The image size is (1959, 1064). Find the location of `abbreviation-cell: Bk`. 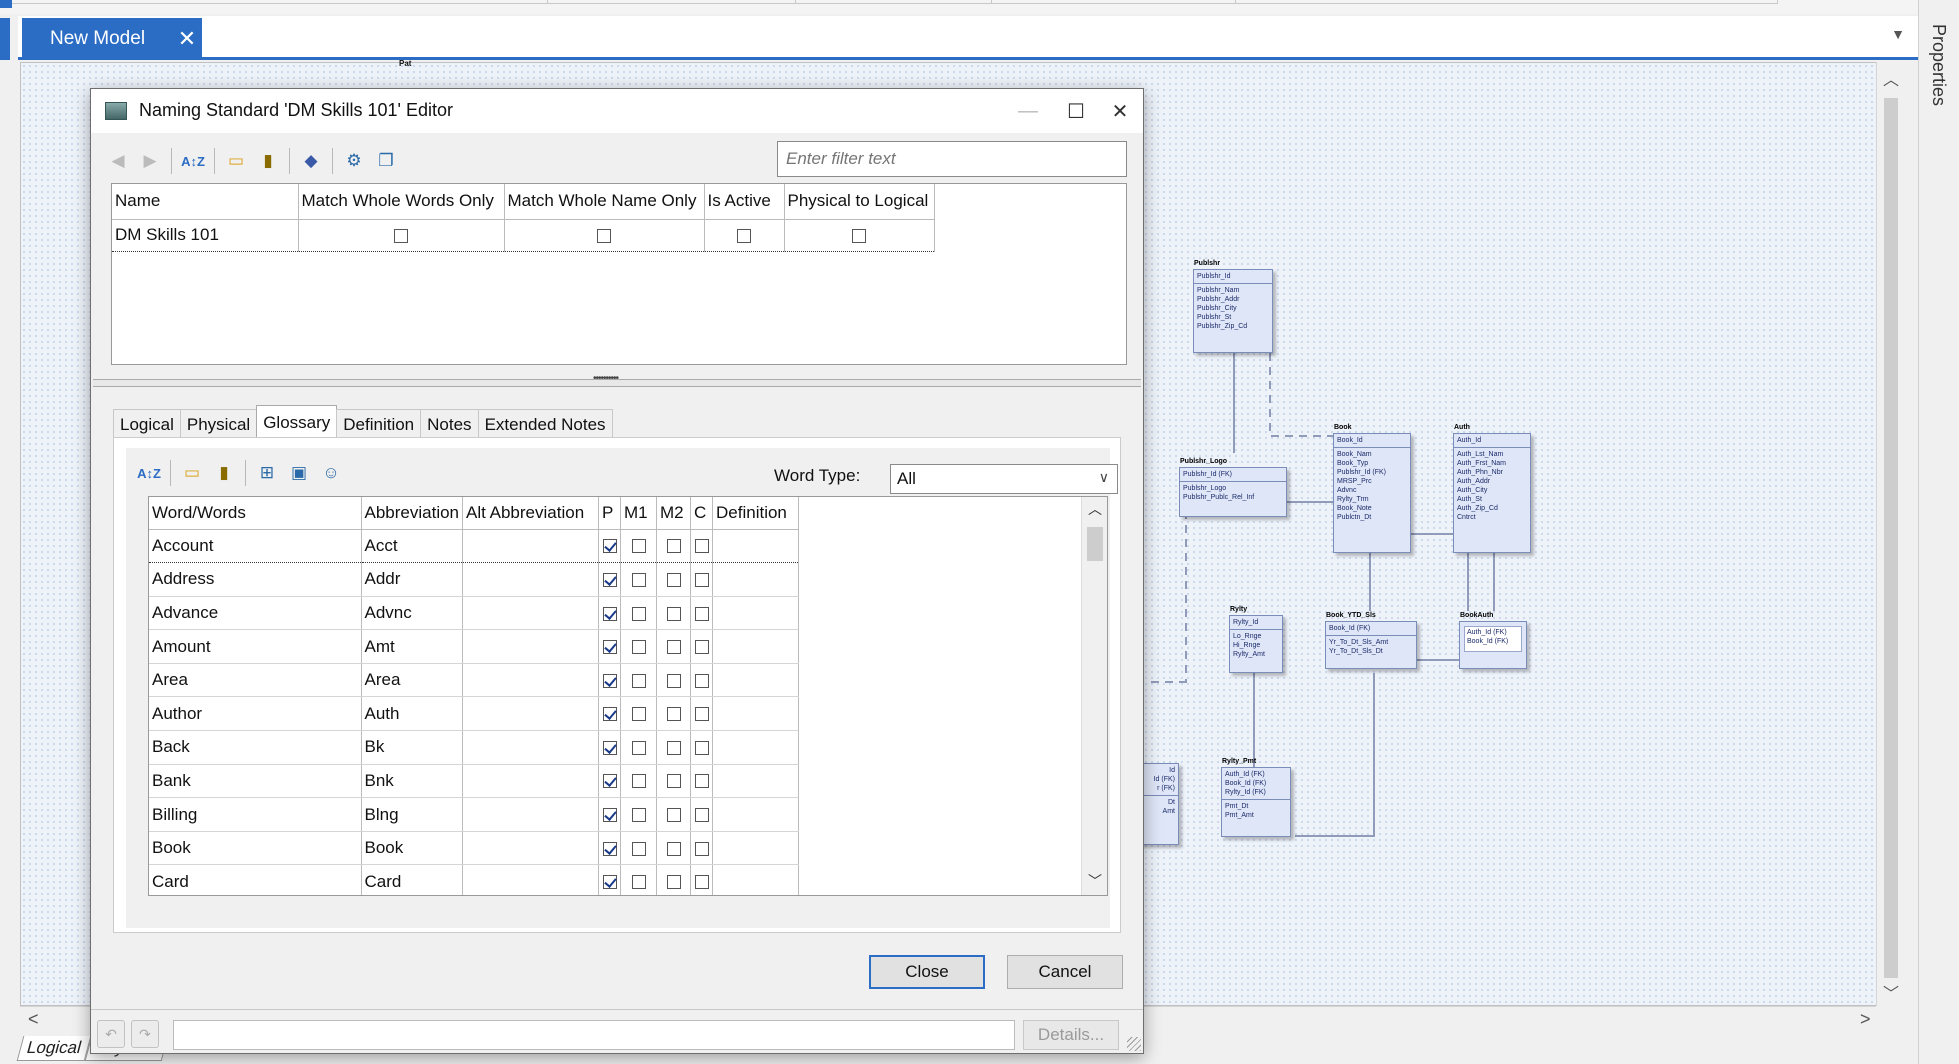

abbreviation-cell: Bk is located at coordinates (412, 747).